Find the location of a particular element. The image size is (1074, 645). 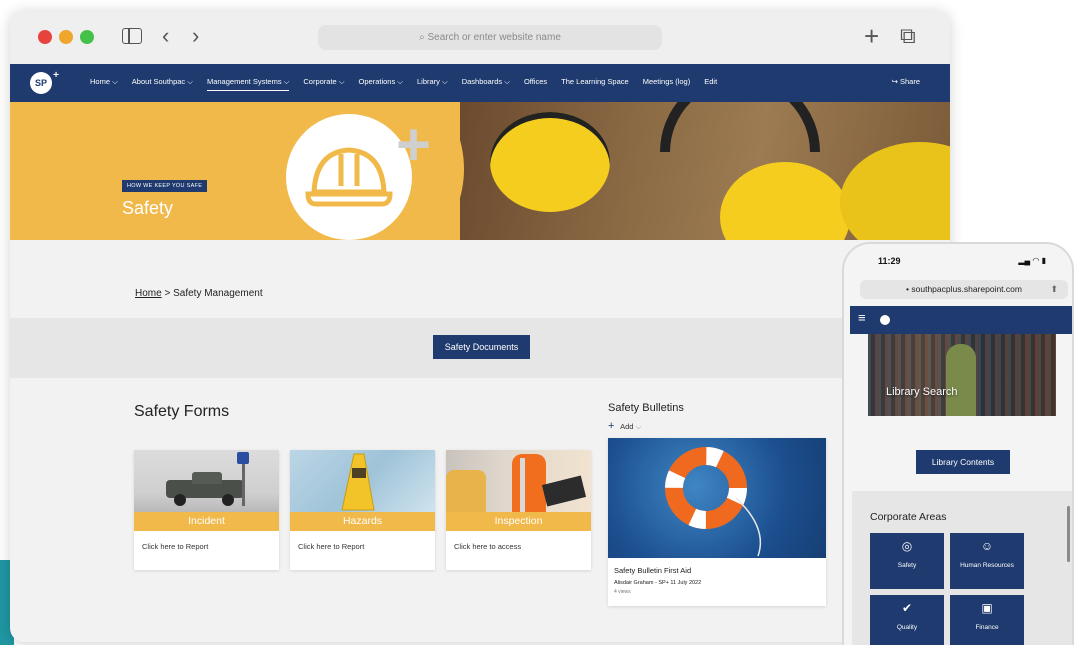

phone-status-icons: ▂▄ ◠ ▮ is located at coordinates (1032, 260).